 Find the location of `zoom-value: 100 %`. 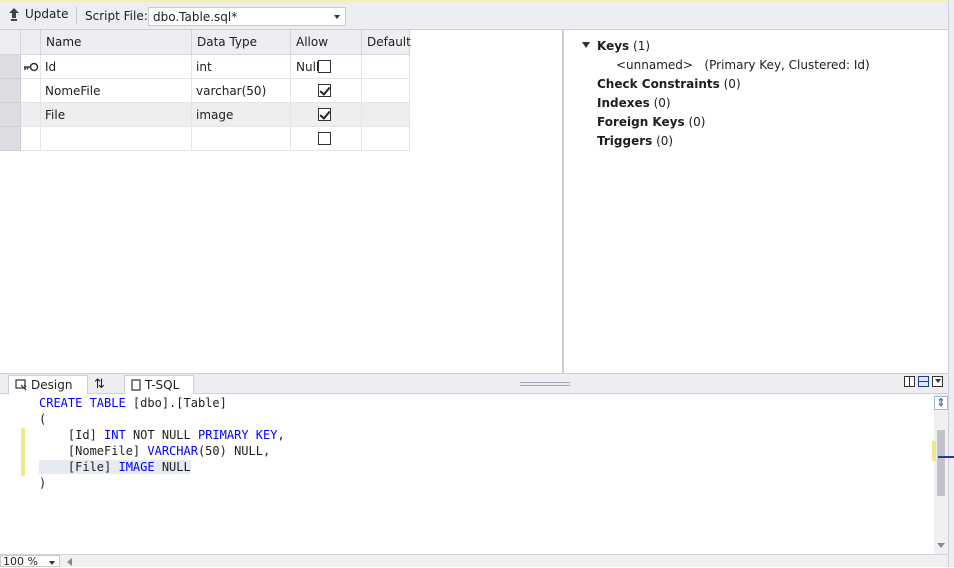

zoom-value: 100 % is located at coordinates (20, 561).